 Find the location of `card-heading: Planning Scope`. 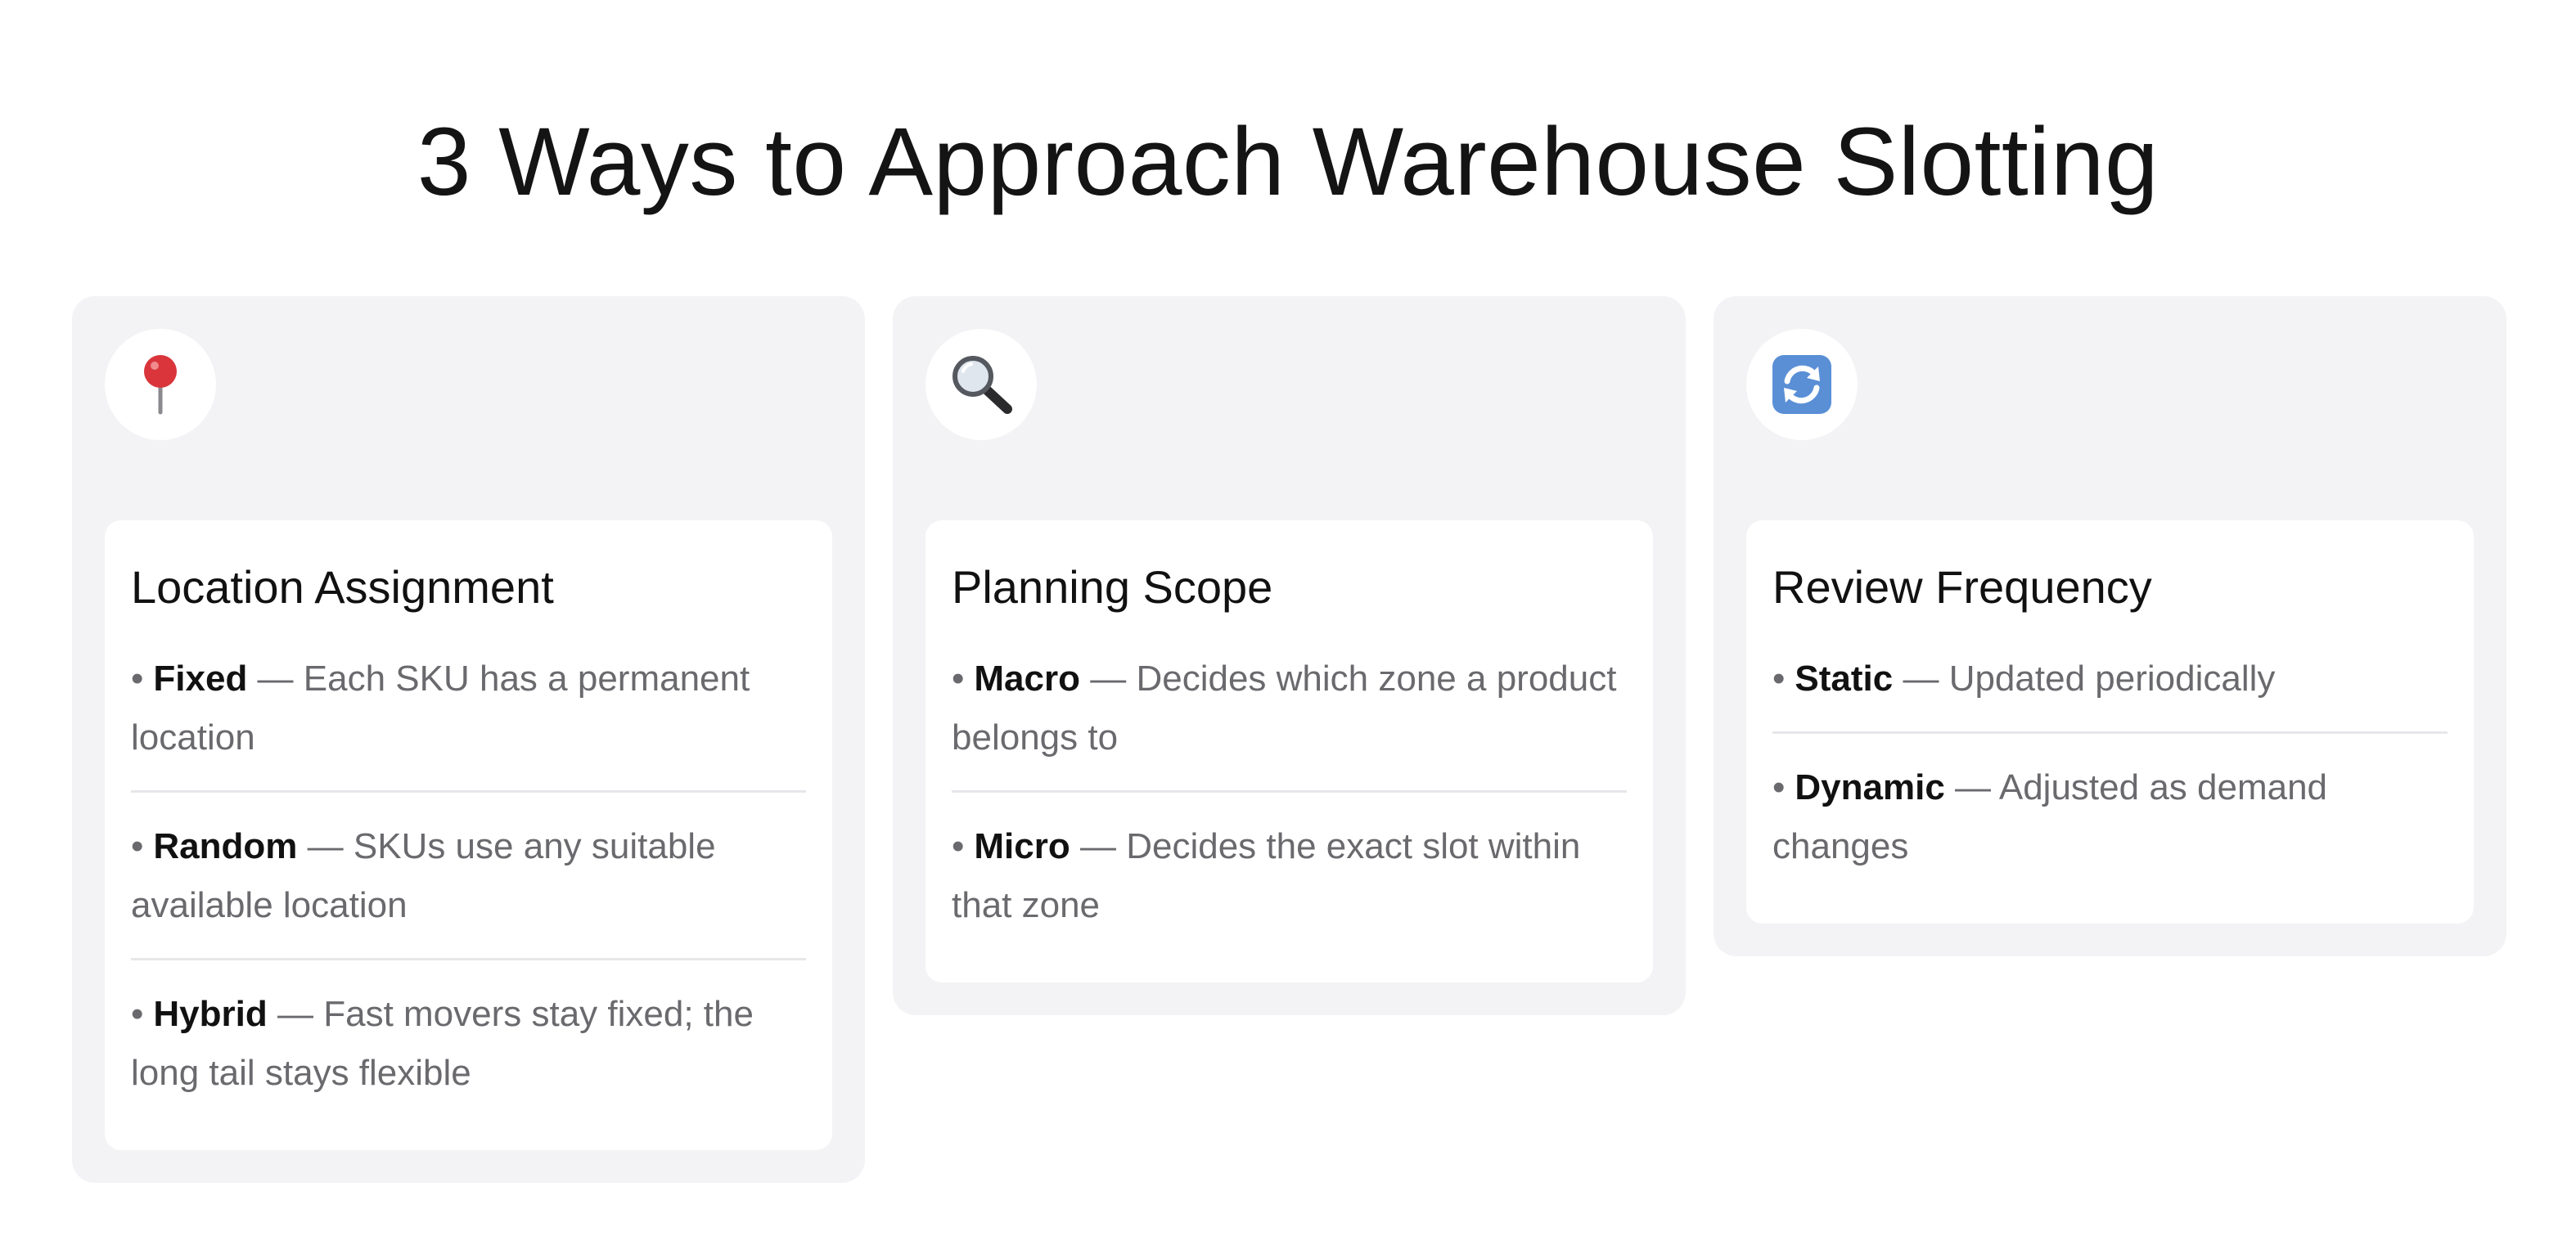

card-heading: Planning Scope is located at coordinates (1113, 587).